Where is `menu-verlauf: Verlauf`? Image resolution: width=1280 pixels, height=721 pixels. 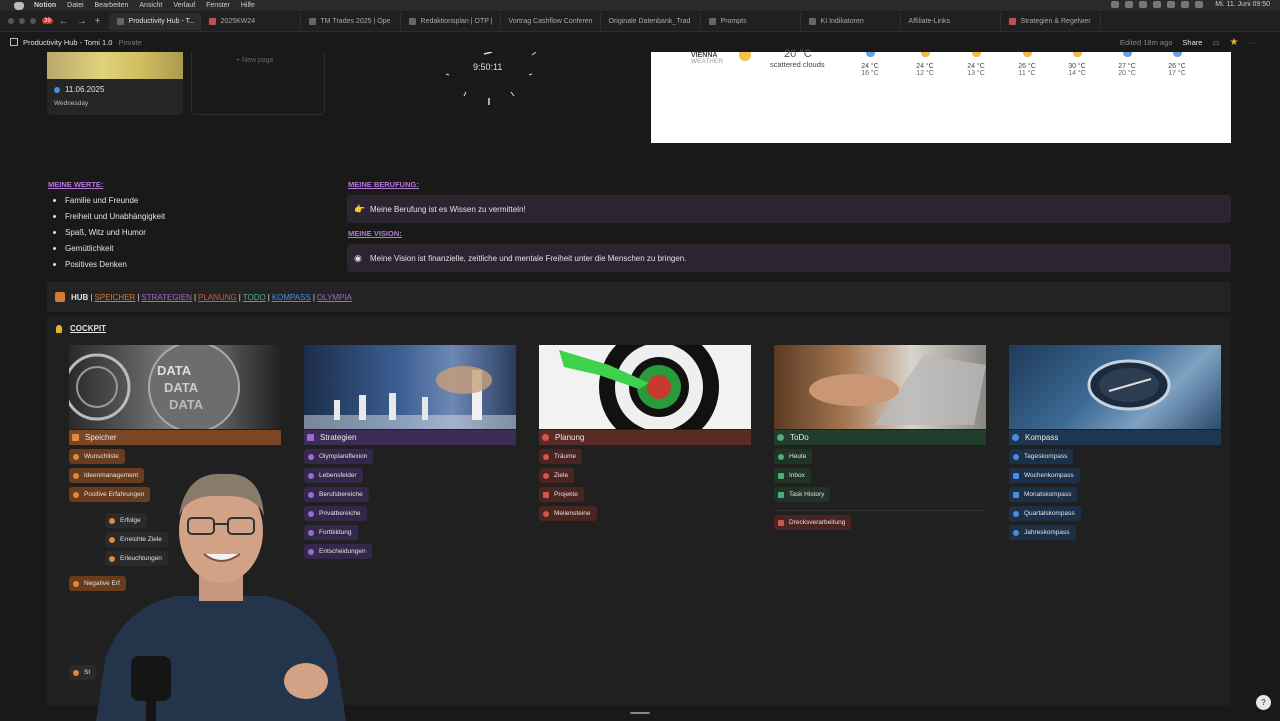 menu-verlauf: Verlauf is located at coordinates (184, 5).